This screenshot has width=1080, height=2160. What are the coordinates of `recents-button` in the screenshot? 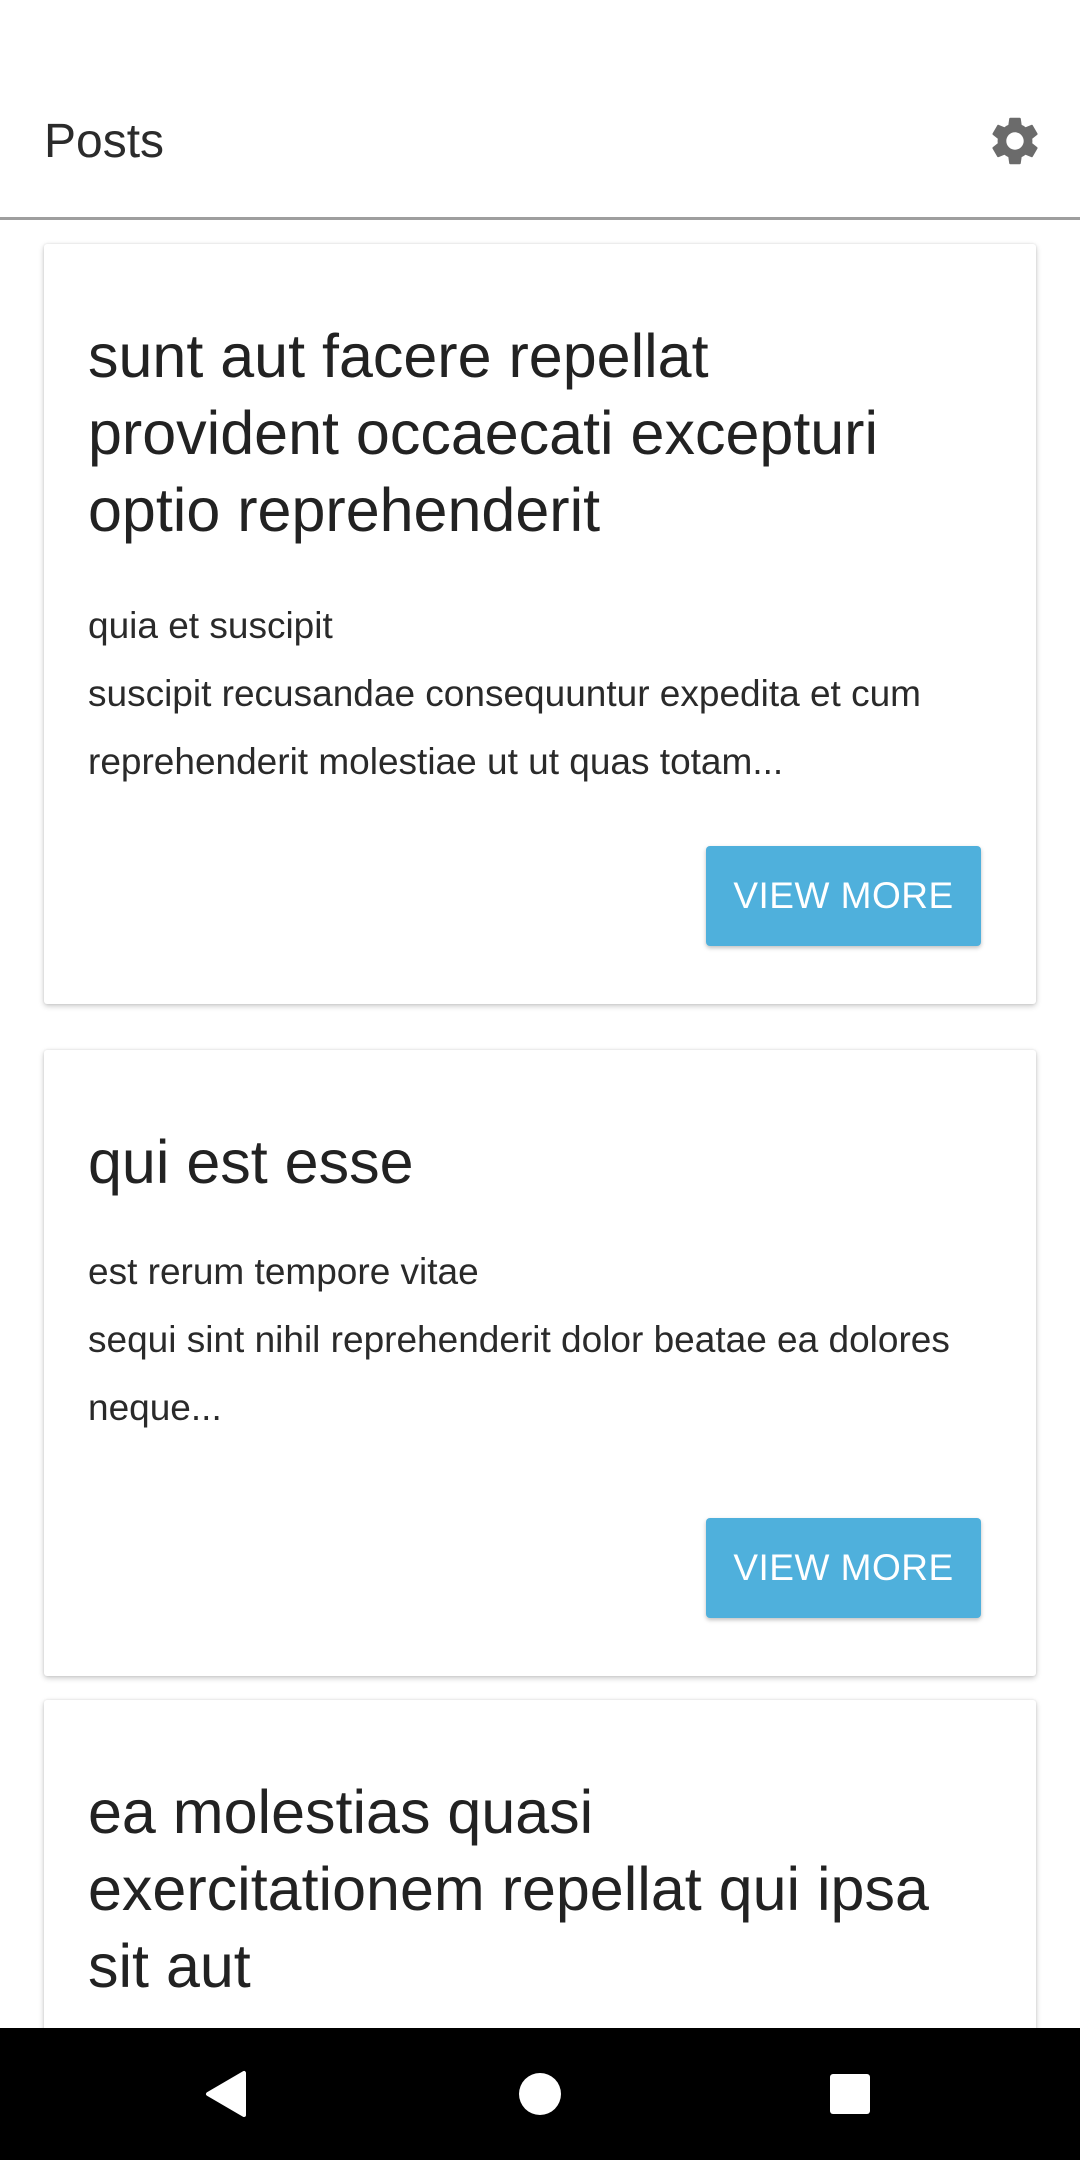 It's located at (850, 2094).